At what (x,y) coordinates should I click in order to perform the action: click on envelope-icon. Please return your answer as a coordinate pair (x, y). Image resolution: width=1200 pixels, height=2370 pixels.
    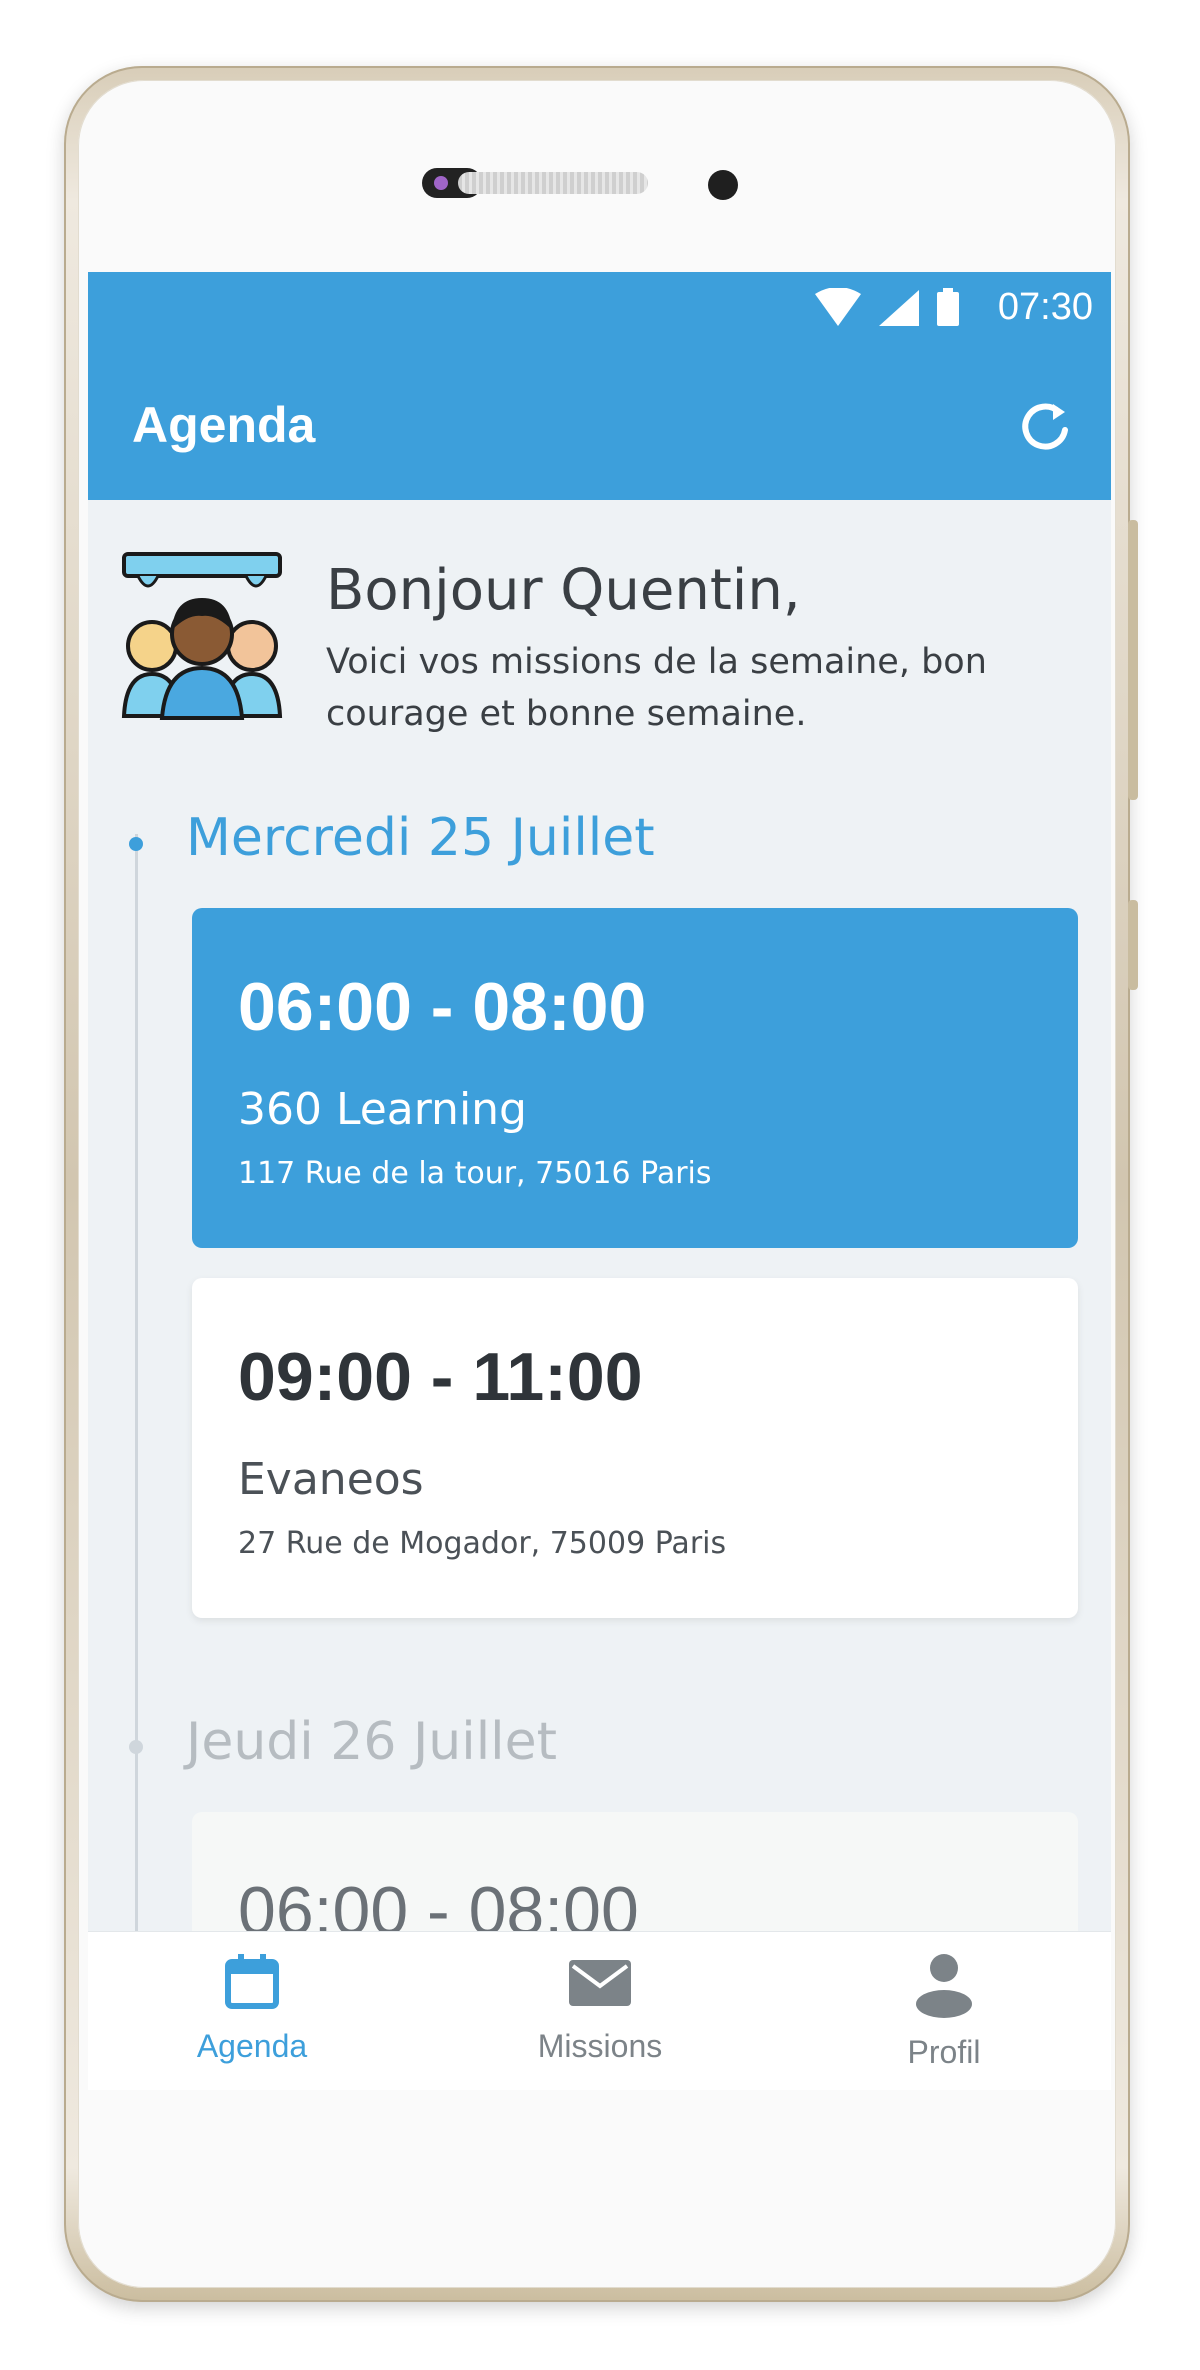
    Looking at the image, I should click on (600, 1983).